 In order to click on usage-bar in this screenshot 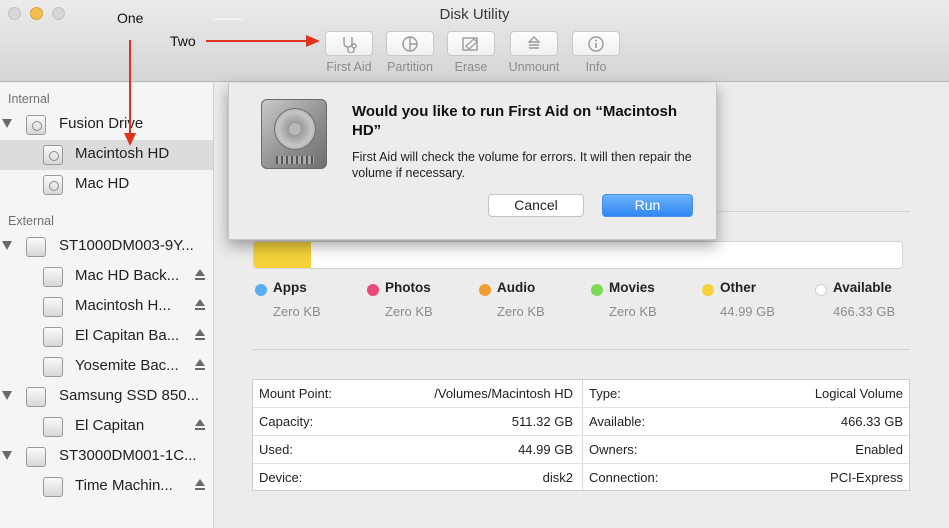, I will do `click(578, 255)`.